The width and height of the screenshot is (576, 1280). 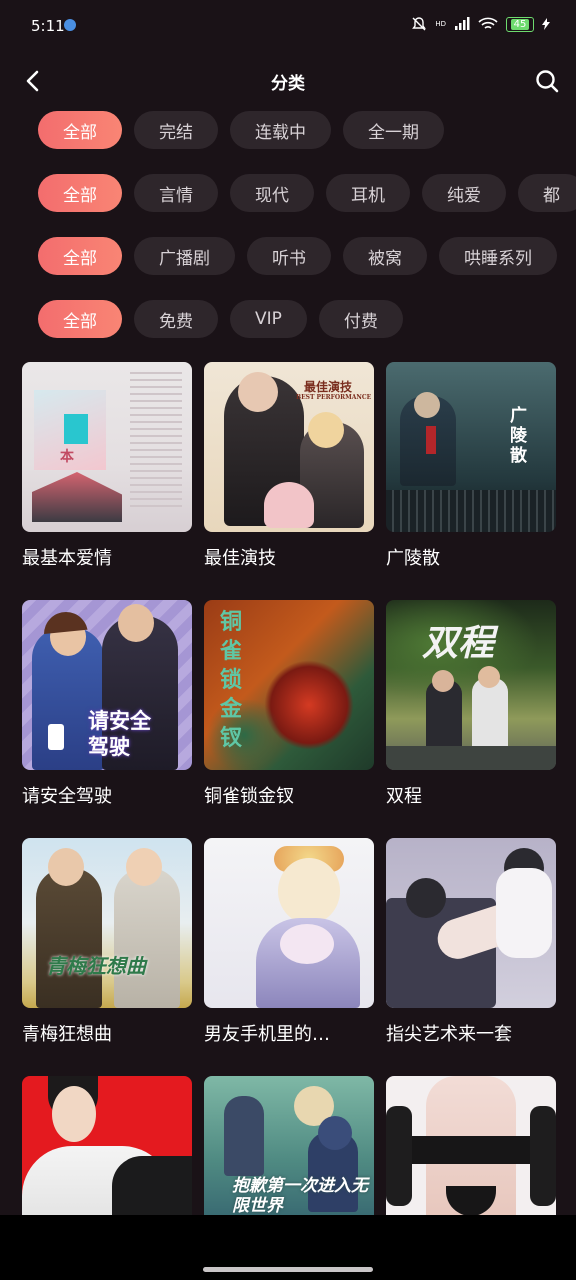 I want to click on filter-chip: 耳机, so click(x=368, y=193).